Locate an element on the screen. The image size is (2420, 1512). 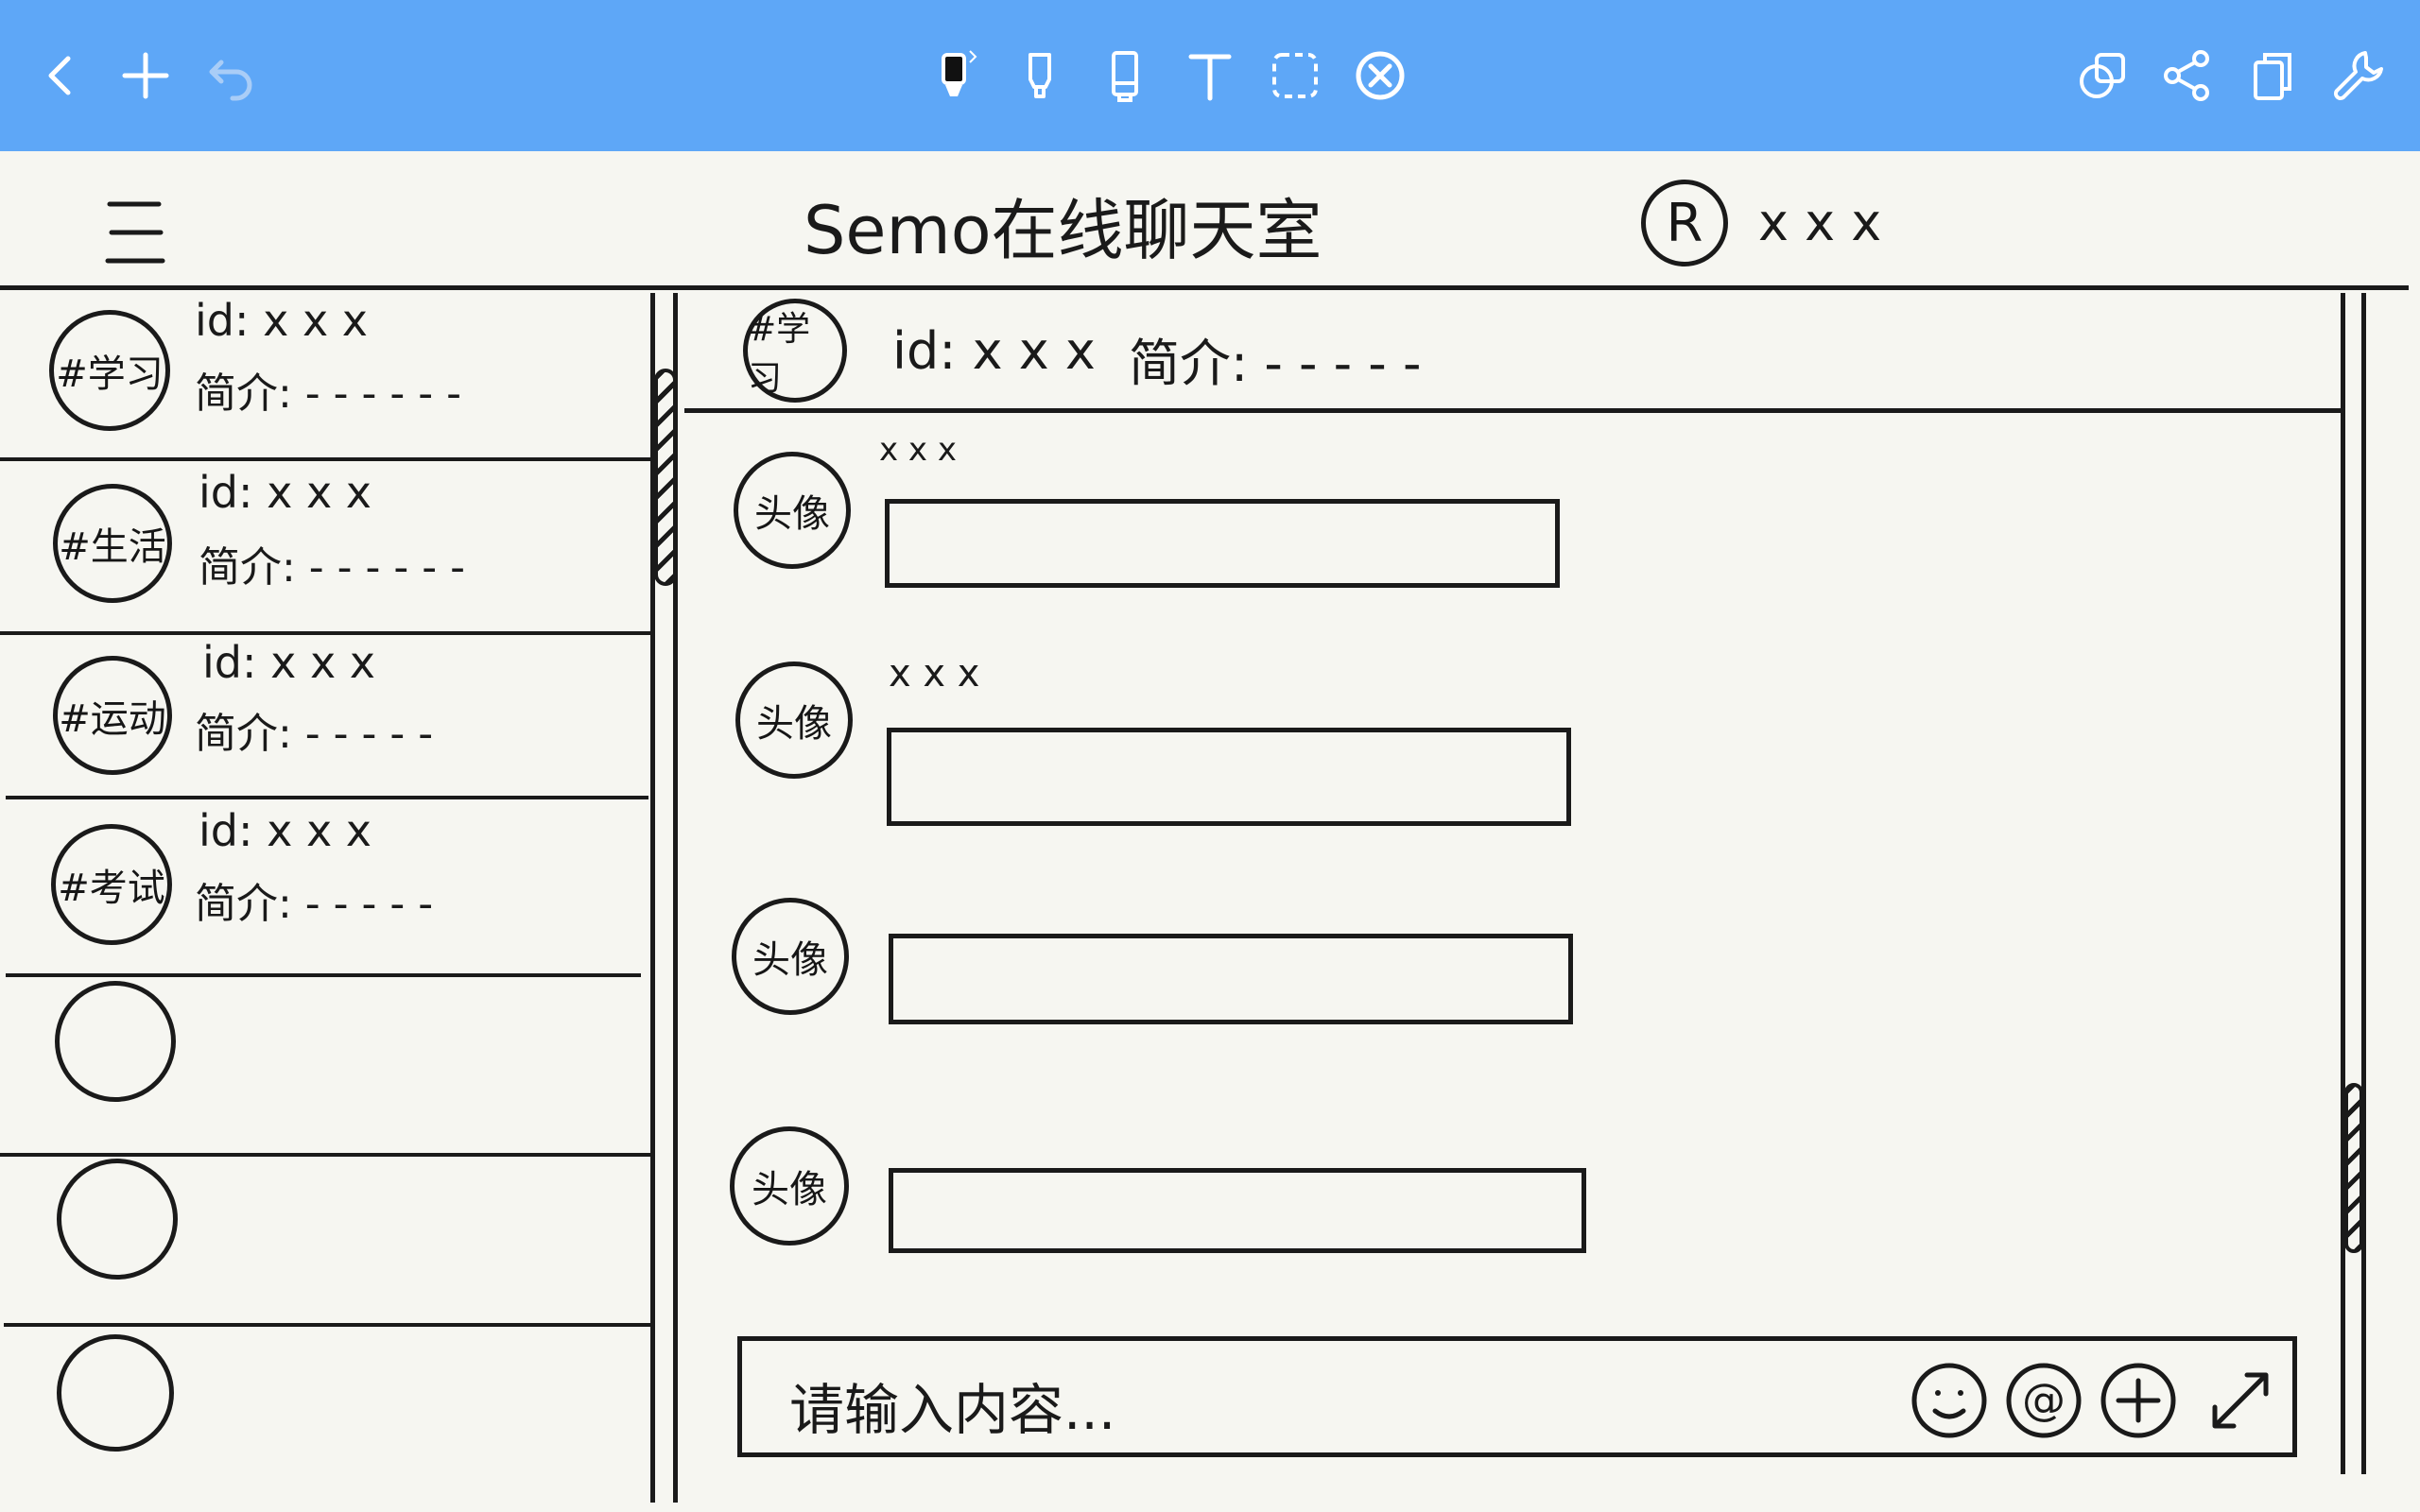
mention-button: @ is located at coordinates (2044, 1400).